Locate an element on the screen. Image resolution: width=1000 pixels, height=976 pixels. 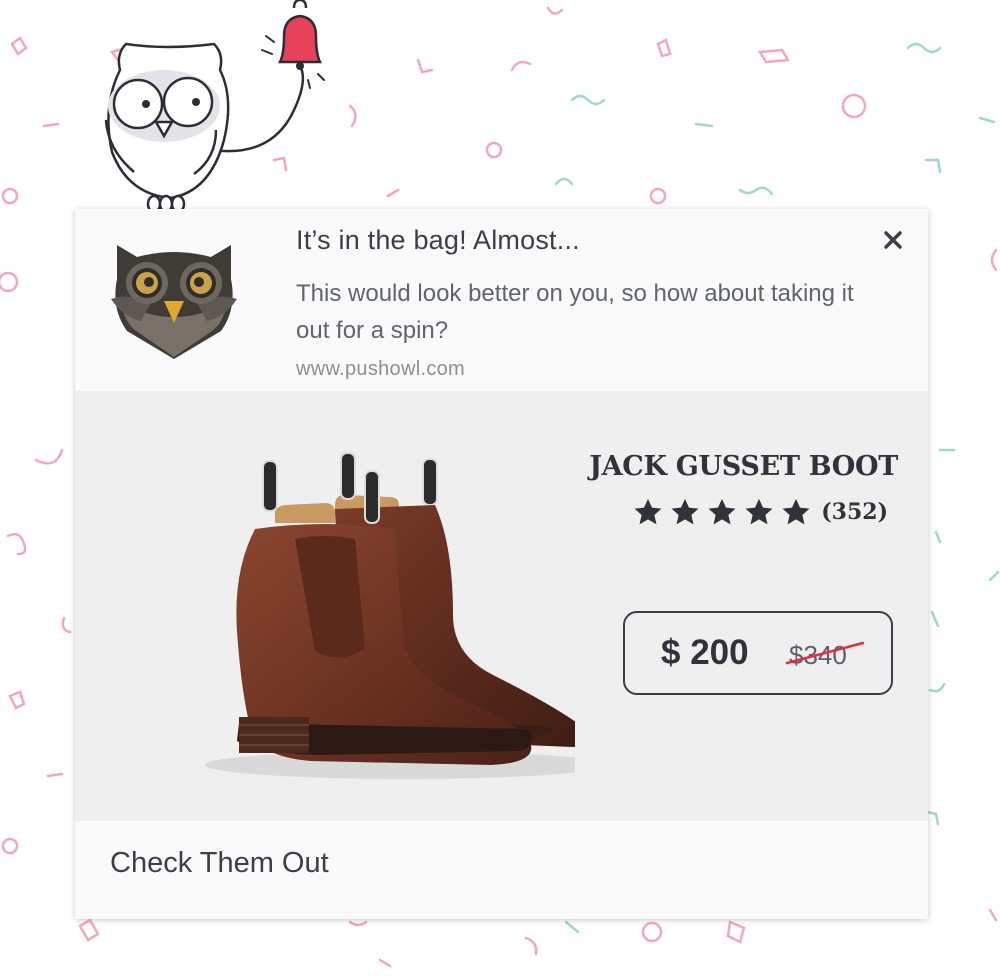
boots-image is located at coordinates (390, 615).